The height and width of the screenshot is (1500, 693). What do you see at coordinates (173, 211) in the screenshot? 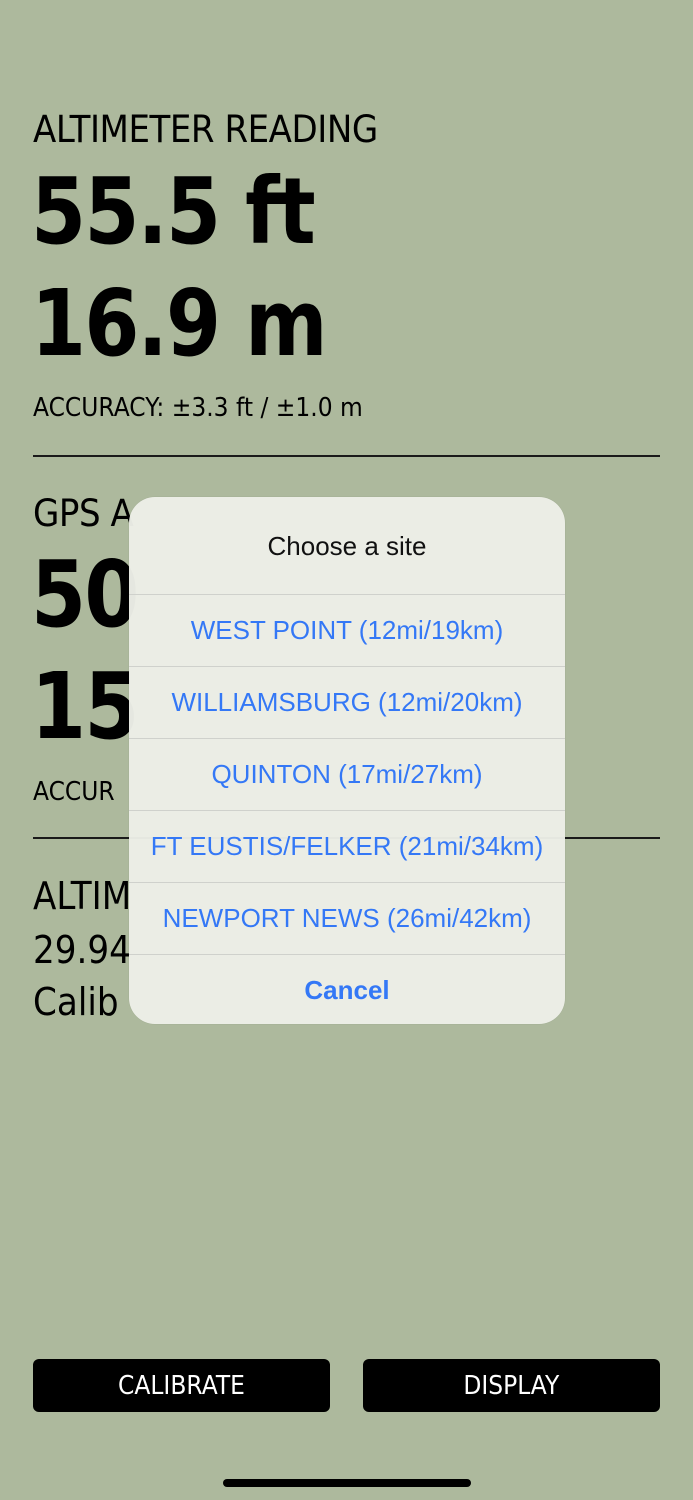
I see `altimeter-feet-value: 55.5 ft` at bounding box center [173, 211].